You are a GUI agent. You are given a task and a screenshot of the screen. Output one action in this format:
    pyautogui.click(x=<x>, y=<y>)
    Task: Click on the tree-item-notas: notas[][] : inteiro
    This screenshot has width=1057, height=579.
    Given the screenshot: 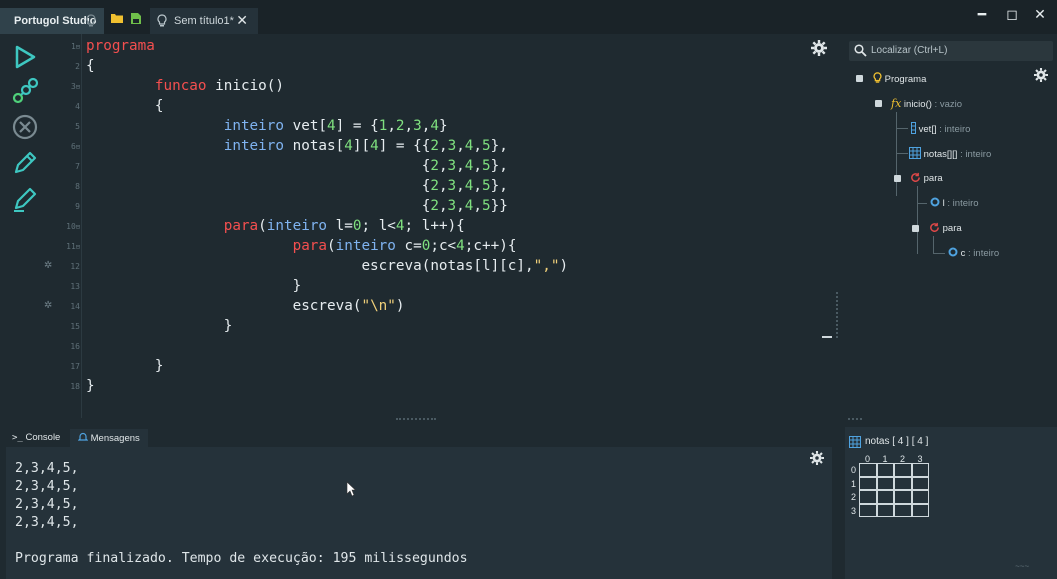 What is the action you would take?
    pyautogui.click(x=950, y=153)
    